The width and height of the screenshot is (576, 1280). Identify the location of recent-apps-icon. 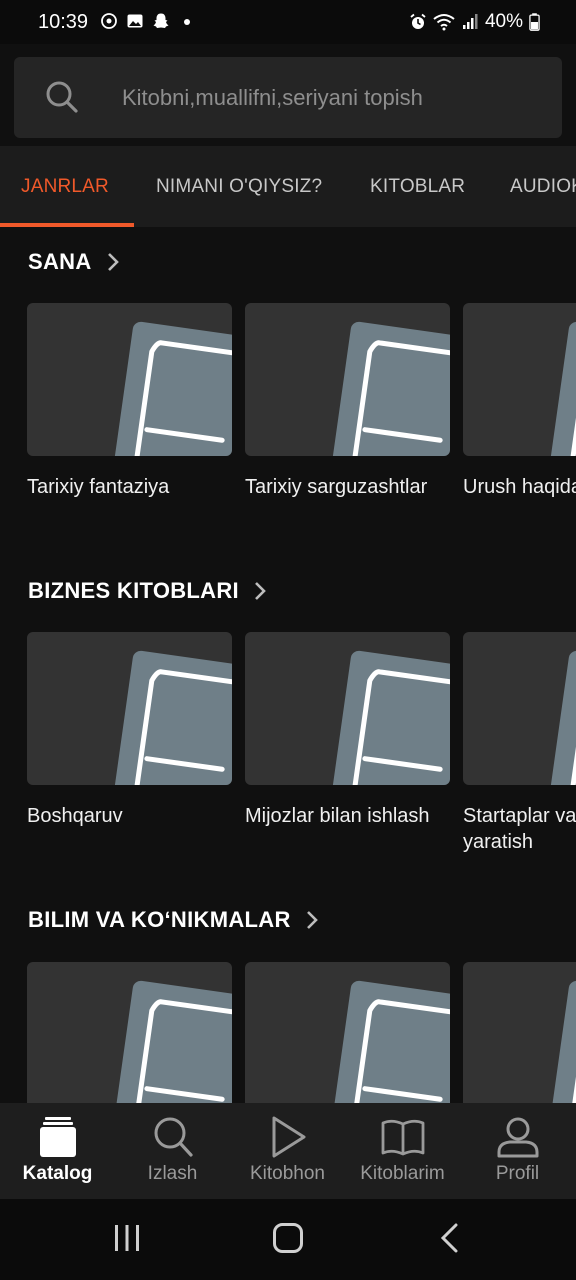
(127, 1238).